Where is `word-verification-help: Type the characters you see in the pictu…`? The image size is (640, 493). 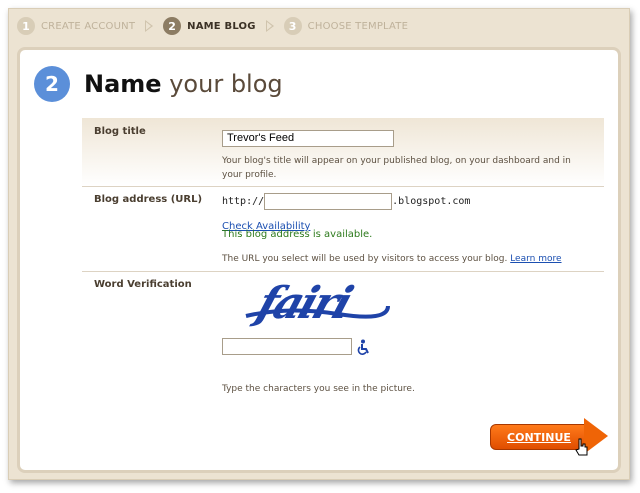 word-verification-help: Type the characters you see in the pictu… is located at coordinates (318, 389).